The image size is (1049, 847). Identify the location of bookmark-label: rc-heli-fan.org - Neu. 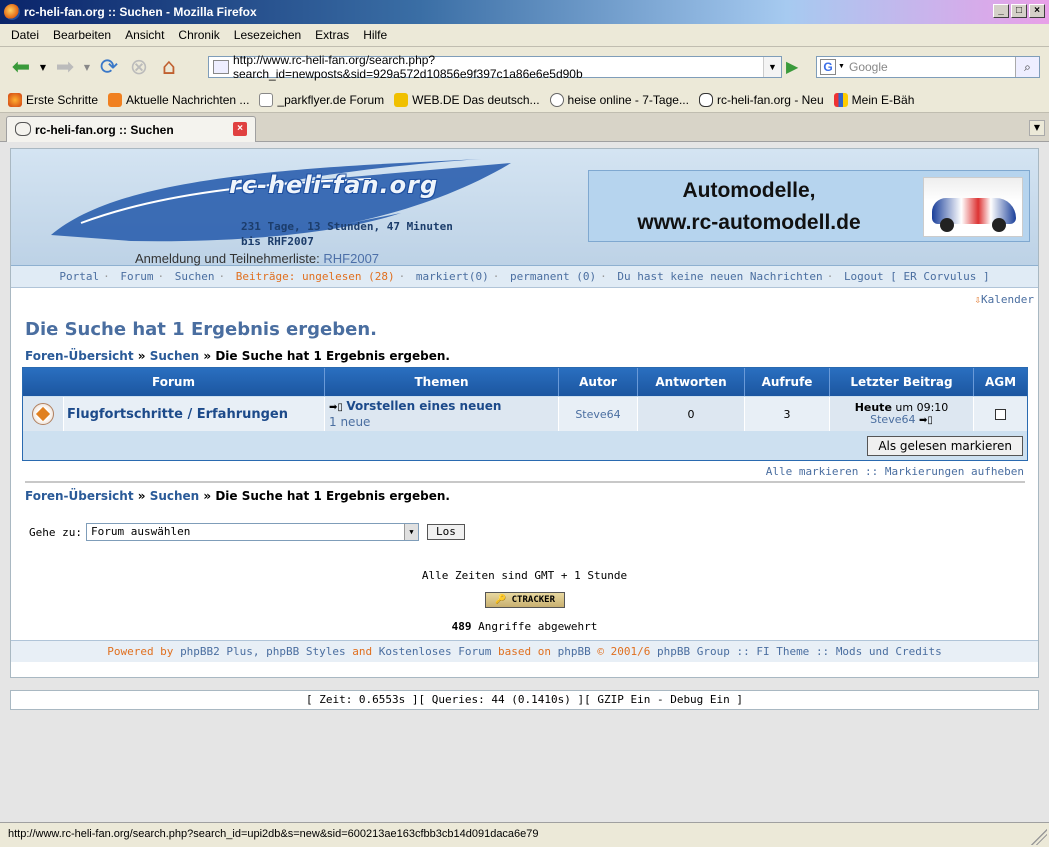
(770, 100).